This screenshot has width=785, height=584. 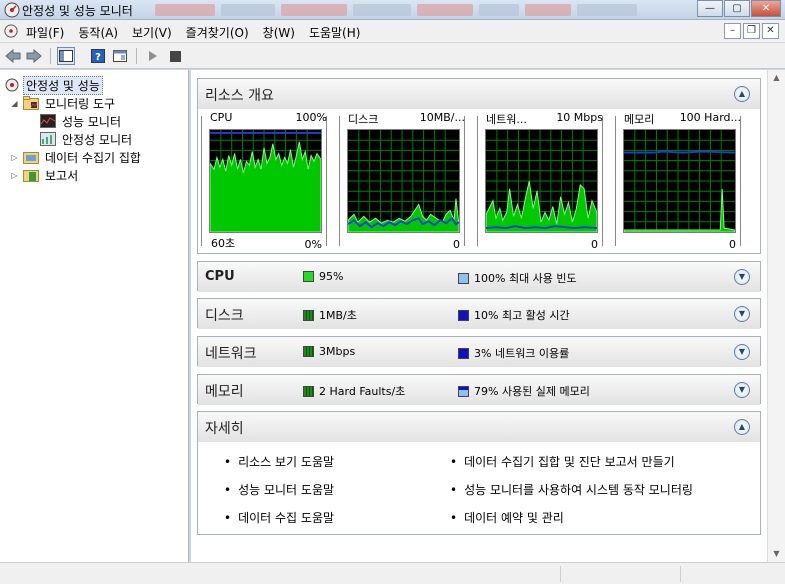 What do you see at coordinates (737, 8) in the screenshot?
I see `maximize-window-button: ▢` at bounding box center [737, 8].